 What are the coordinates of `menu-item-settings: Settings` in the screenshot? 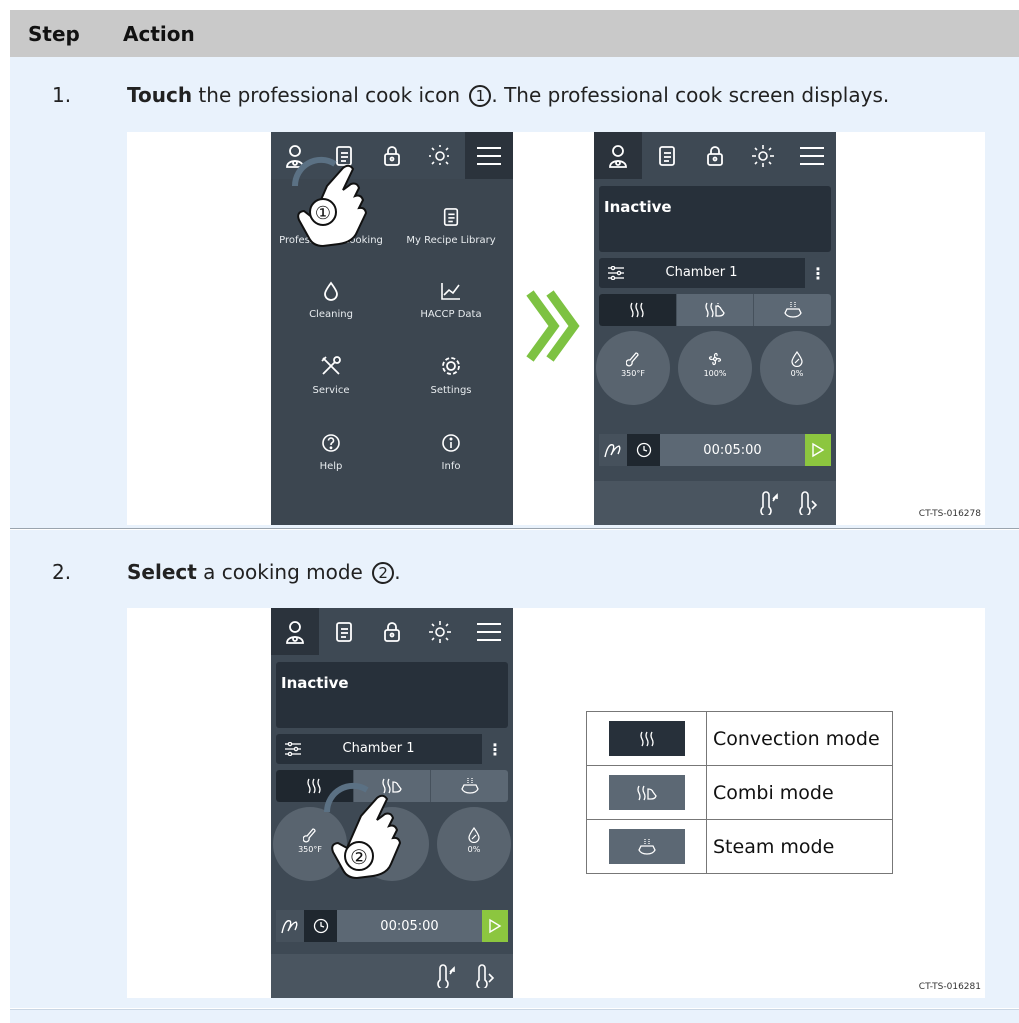 It's located at (451, 373).